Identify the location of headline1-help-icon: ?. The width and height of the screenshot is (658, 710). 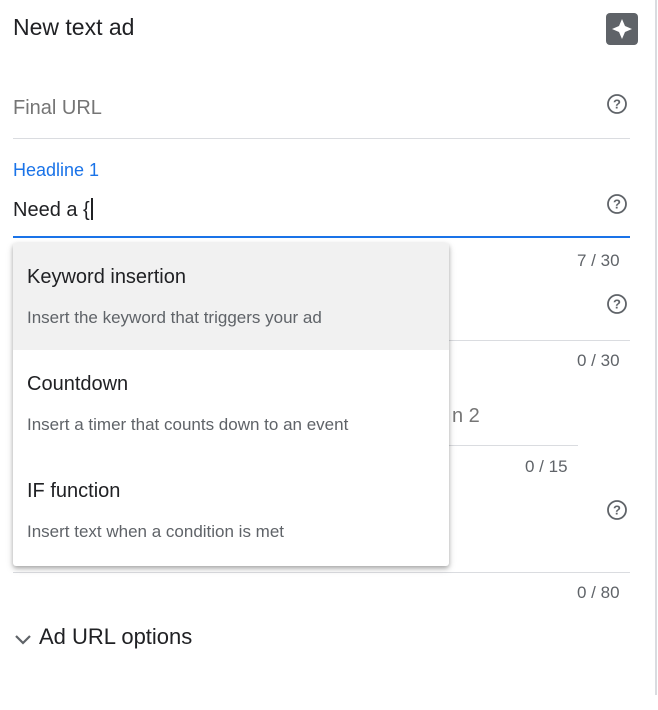
(617, 204).